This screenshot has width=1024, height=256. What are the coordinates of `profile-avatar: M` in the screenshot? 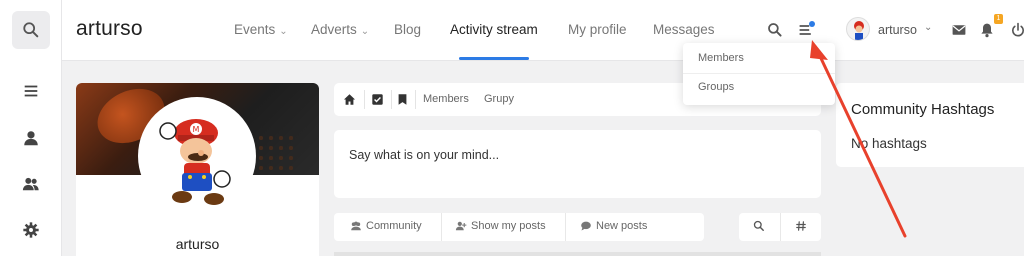 It's located at (197, 156).